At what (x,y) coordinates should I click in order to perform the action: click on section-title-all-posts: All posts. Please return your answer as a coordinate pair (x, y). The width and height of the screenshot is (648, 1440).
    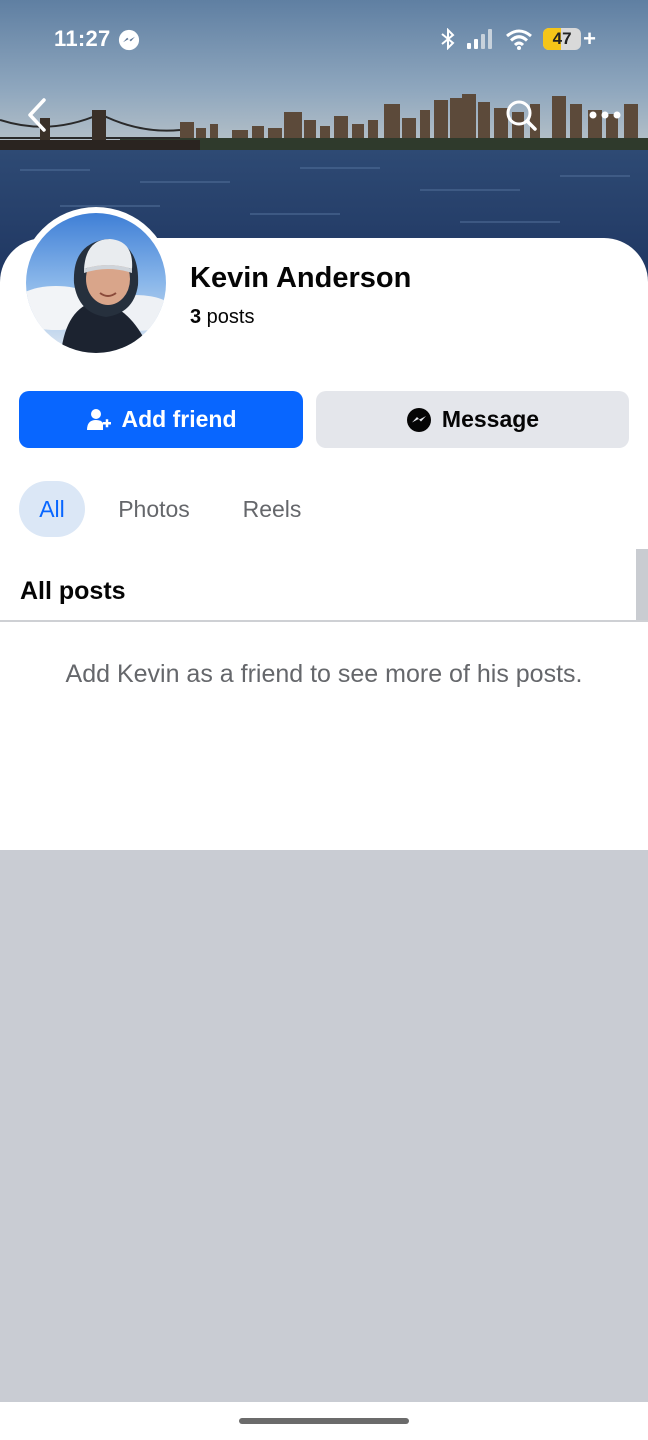
    Looking at the image, I should click on (73, 591).